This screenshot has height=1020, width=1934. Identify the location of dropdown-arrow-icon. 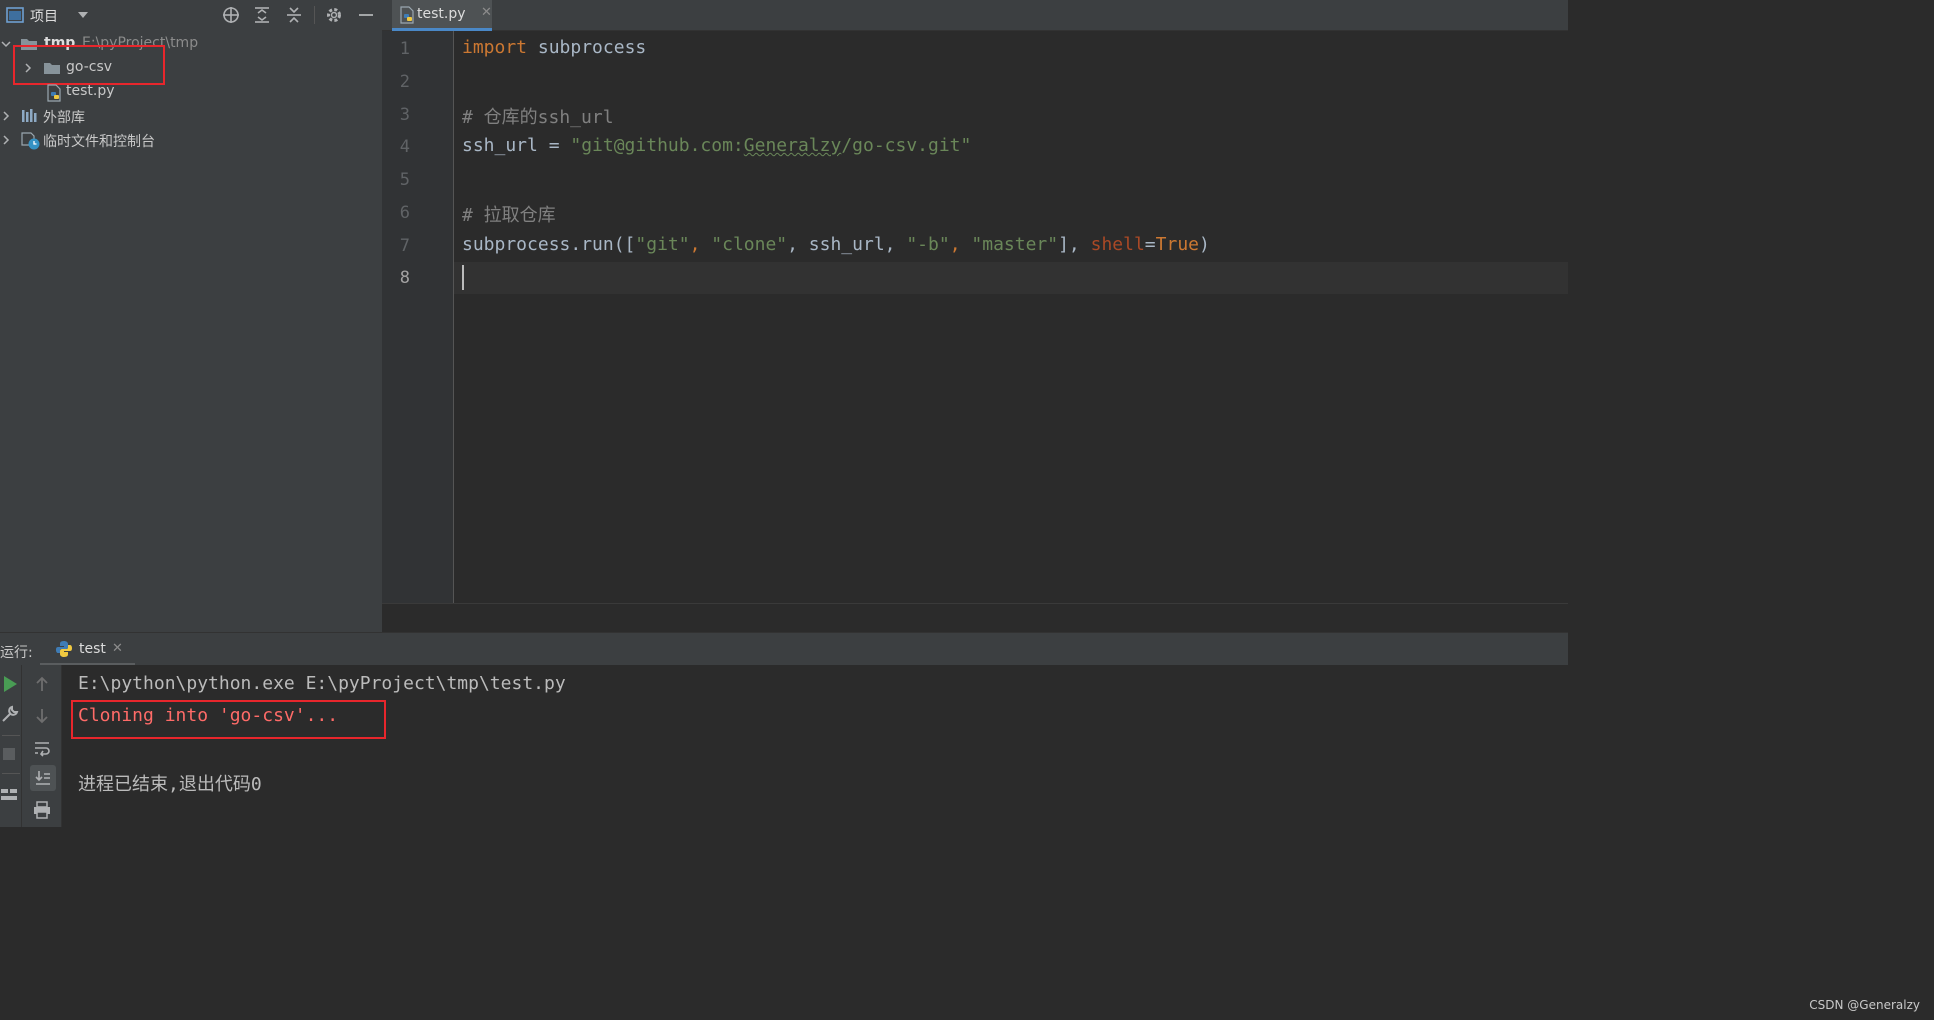
(83, 15).